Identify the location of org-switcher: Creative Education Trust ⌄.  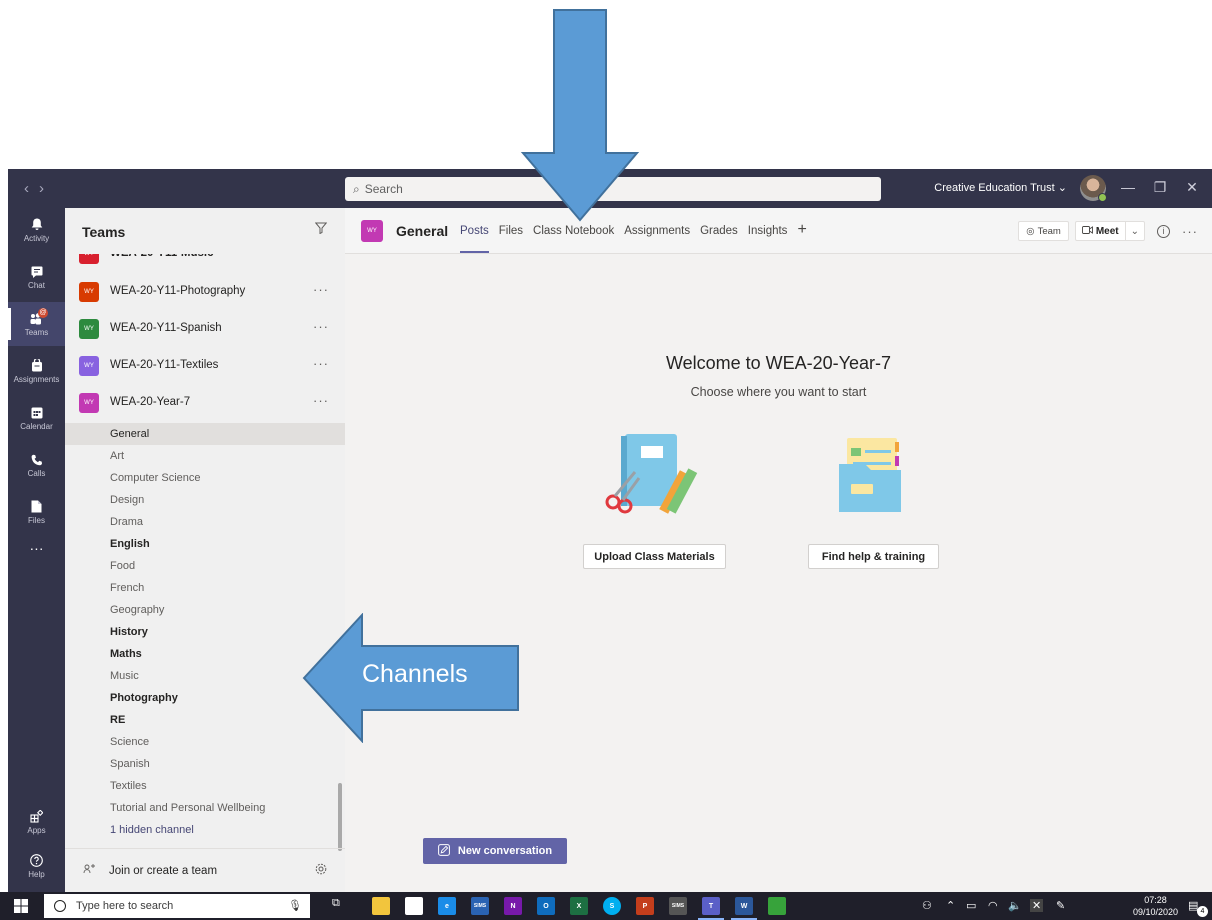
(1000, 187).